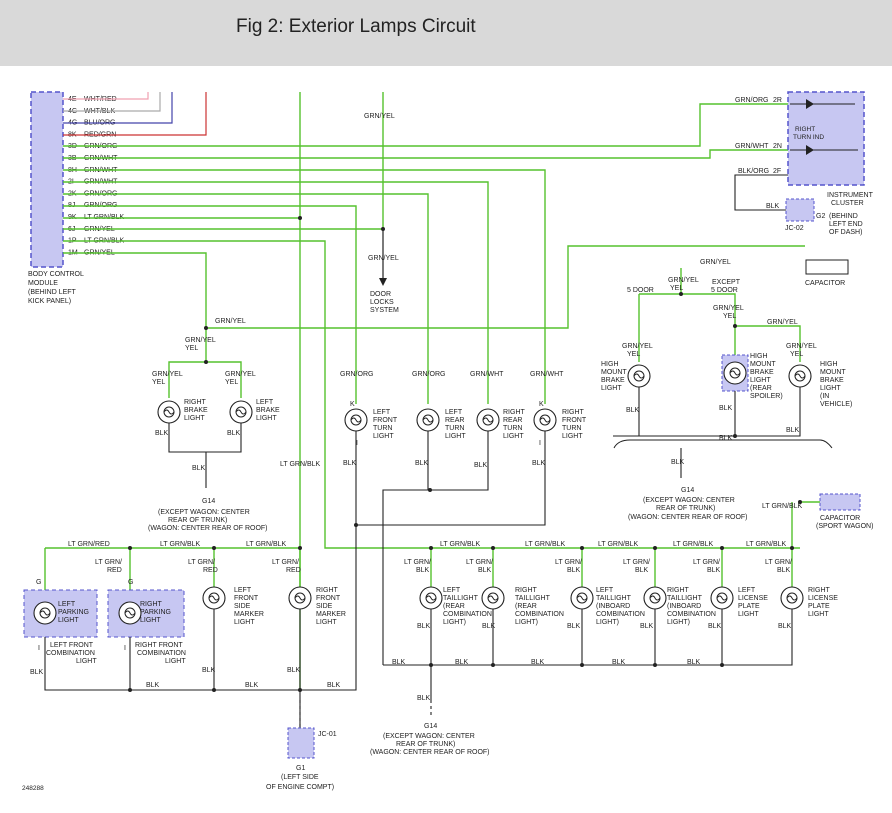 The image size is (892, 813). What do you see at coordinates (824, 396) in the screenshot?
I see `svg-text: (IN` at bounding box center [824, 396].